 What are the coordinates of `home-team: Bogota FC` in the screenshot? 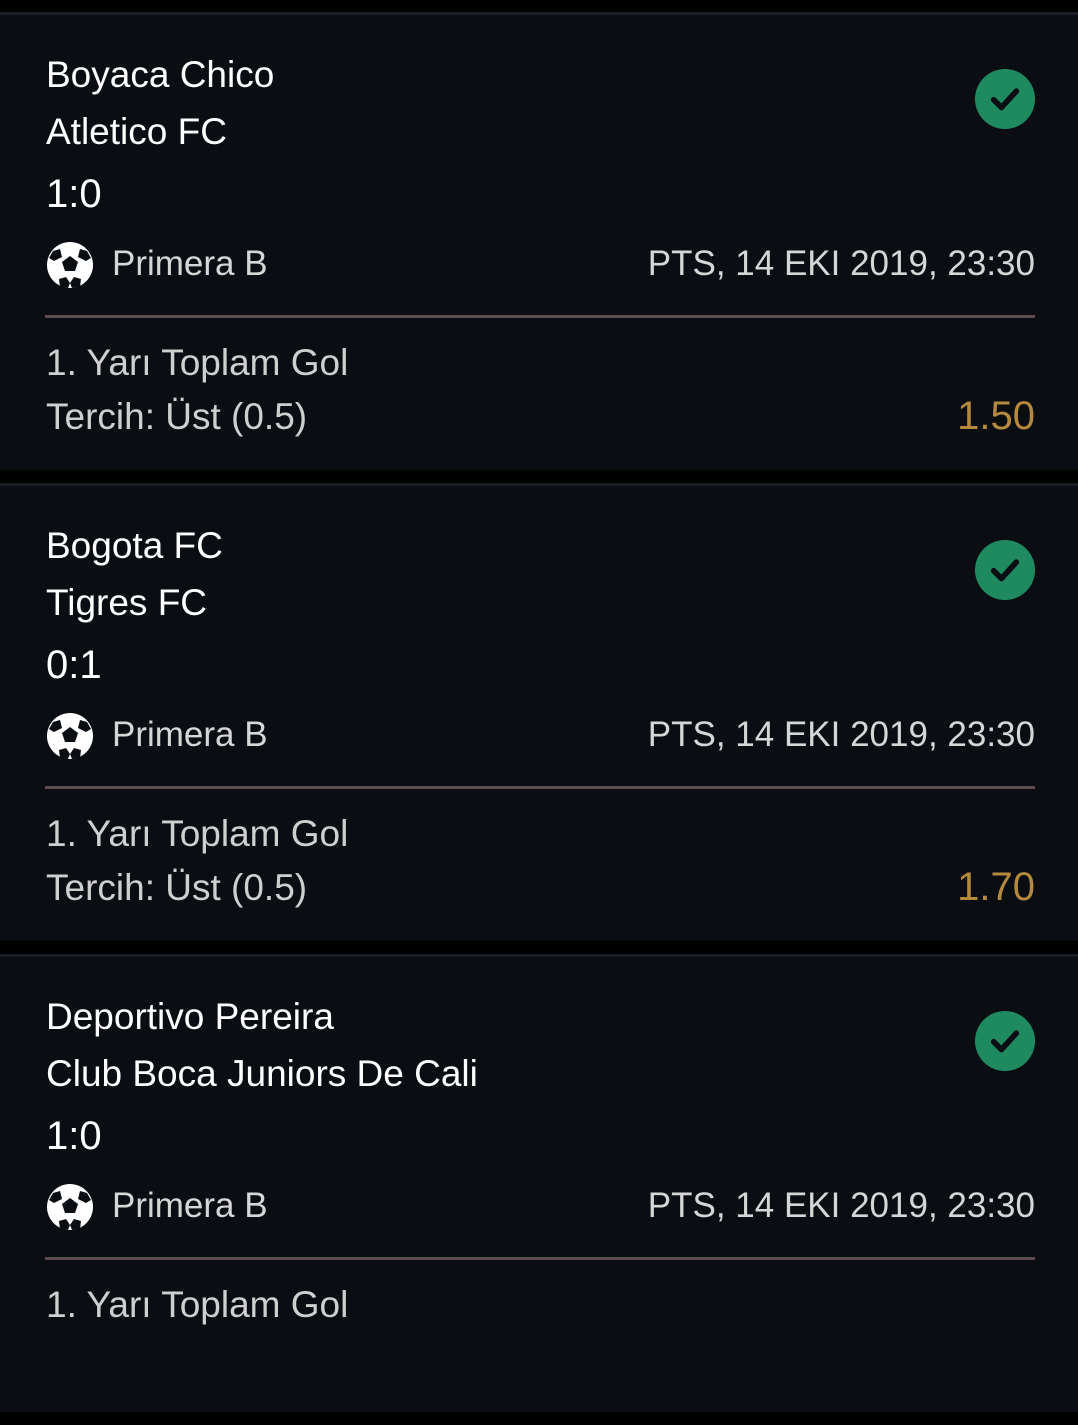 It's located at (134, 545).